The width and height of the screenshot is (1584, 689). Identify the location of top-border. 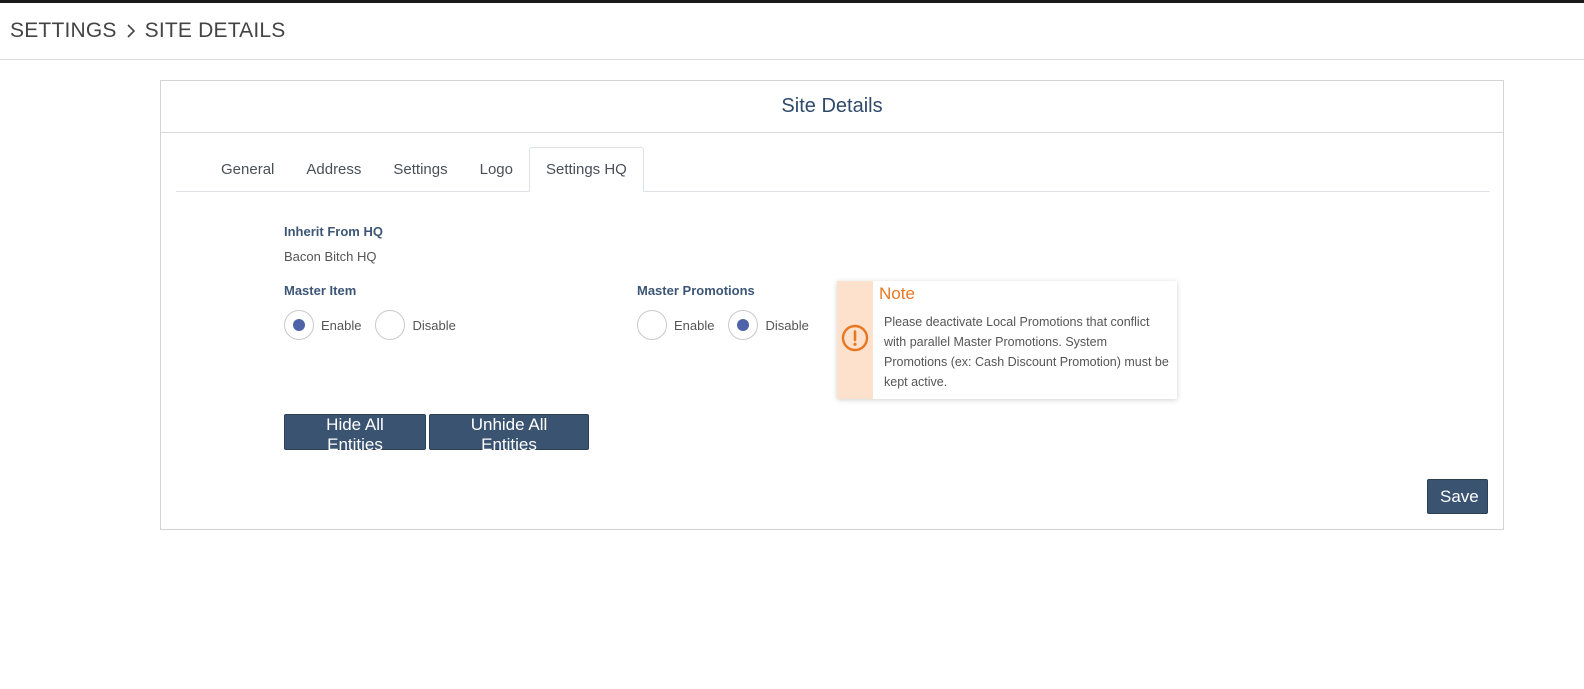
(792, 1).